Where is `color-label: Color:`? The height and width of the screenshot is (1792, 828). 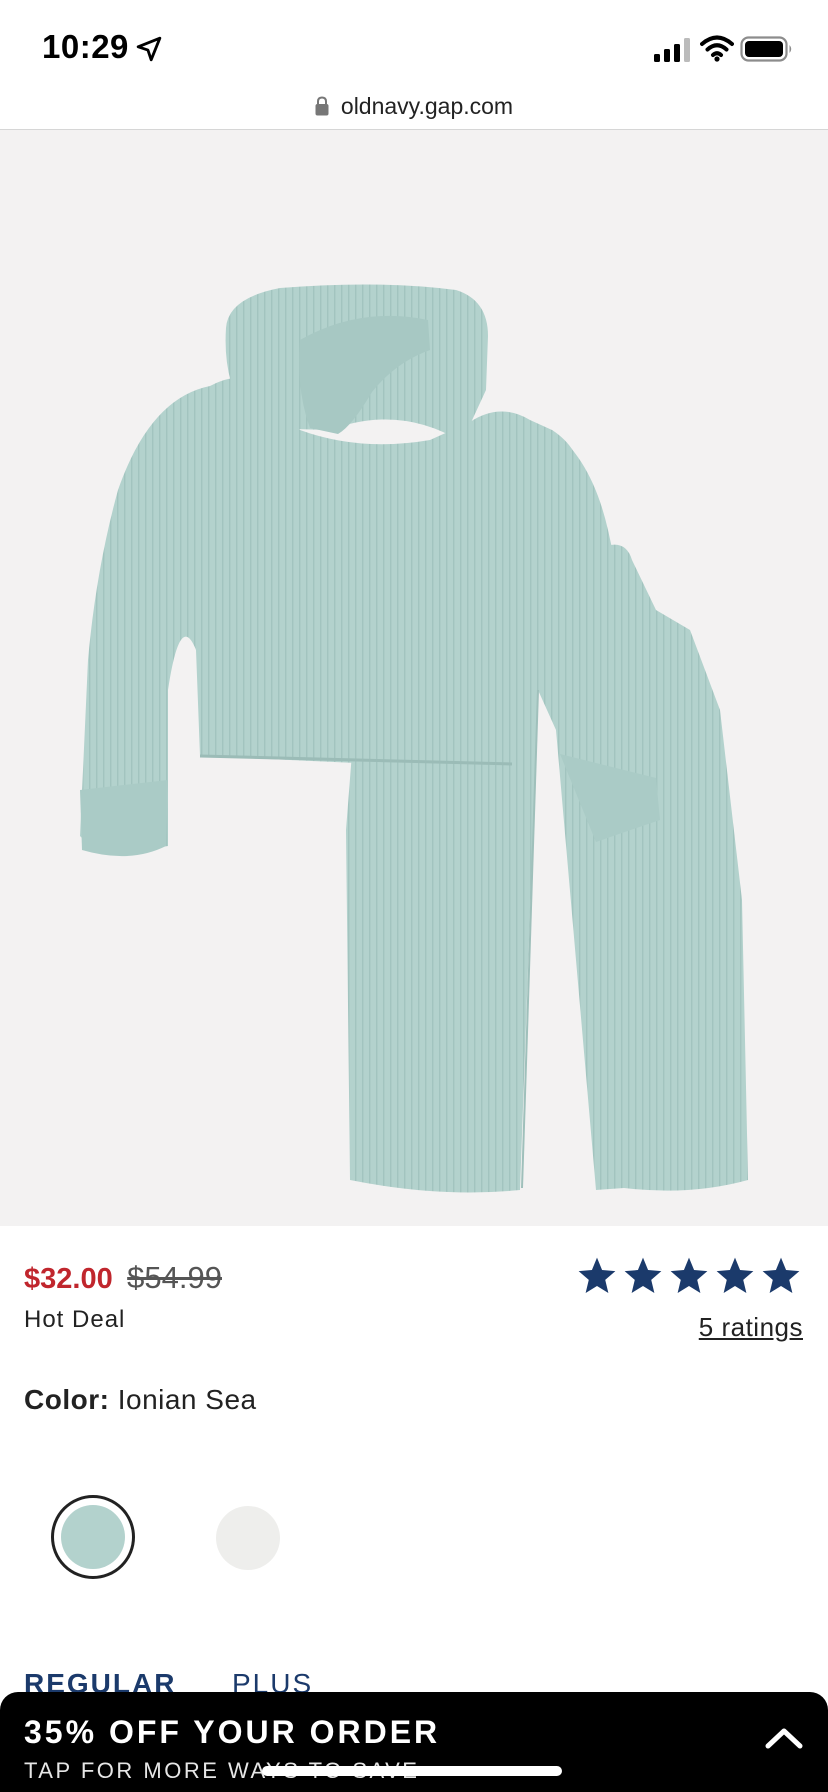 color-label: Color: is located at coordinates (67, 1399).